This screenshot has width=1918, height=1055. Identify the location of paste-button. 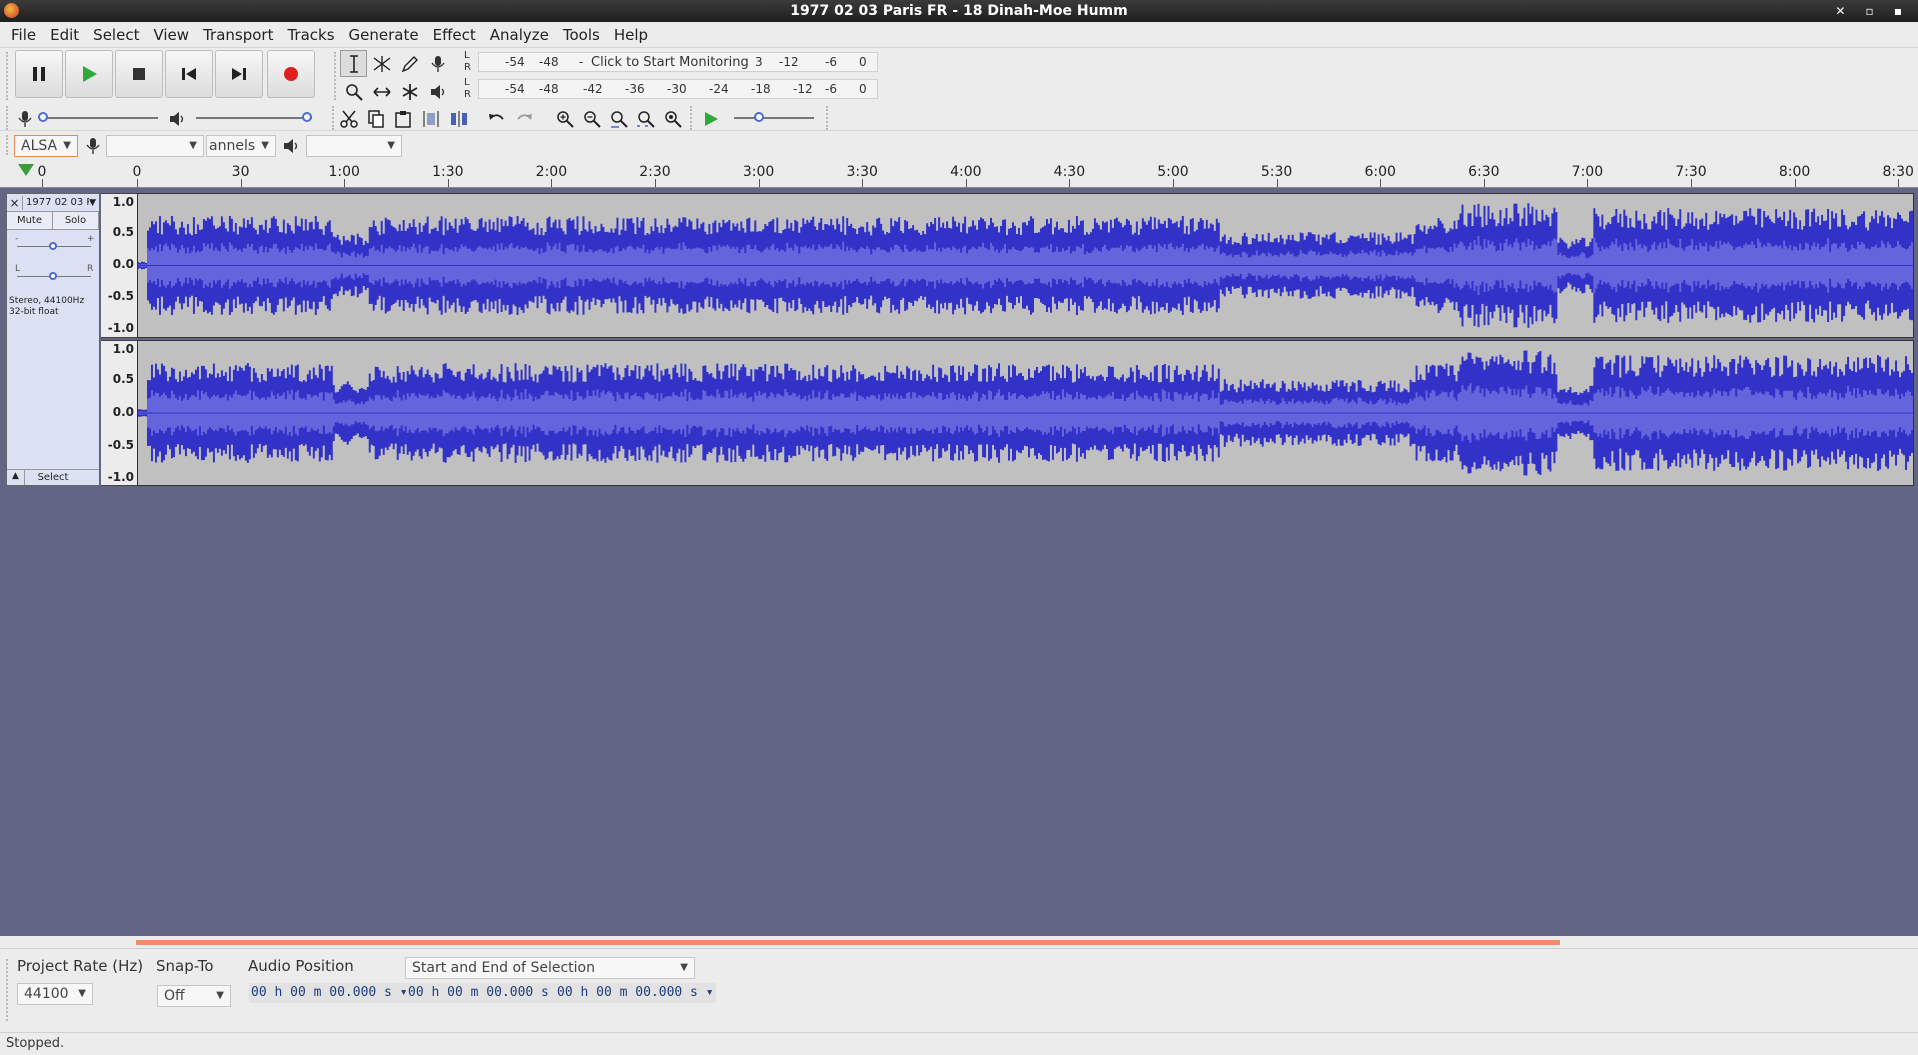
(403, 119).